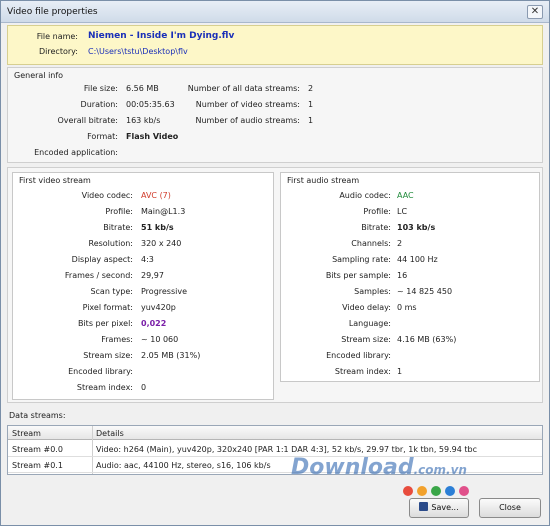 This screenshot has height=526, width=550. Describe the element at coordinates (117, 339) in the screenshot. I see `frames-label: Frames:` at that location.